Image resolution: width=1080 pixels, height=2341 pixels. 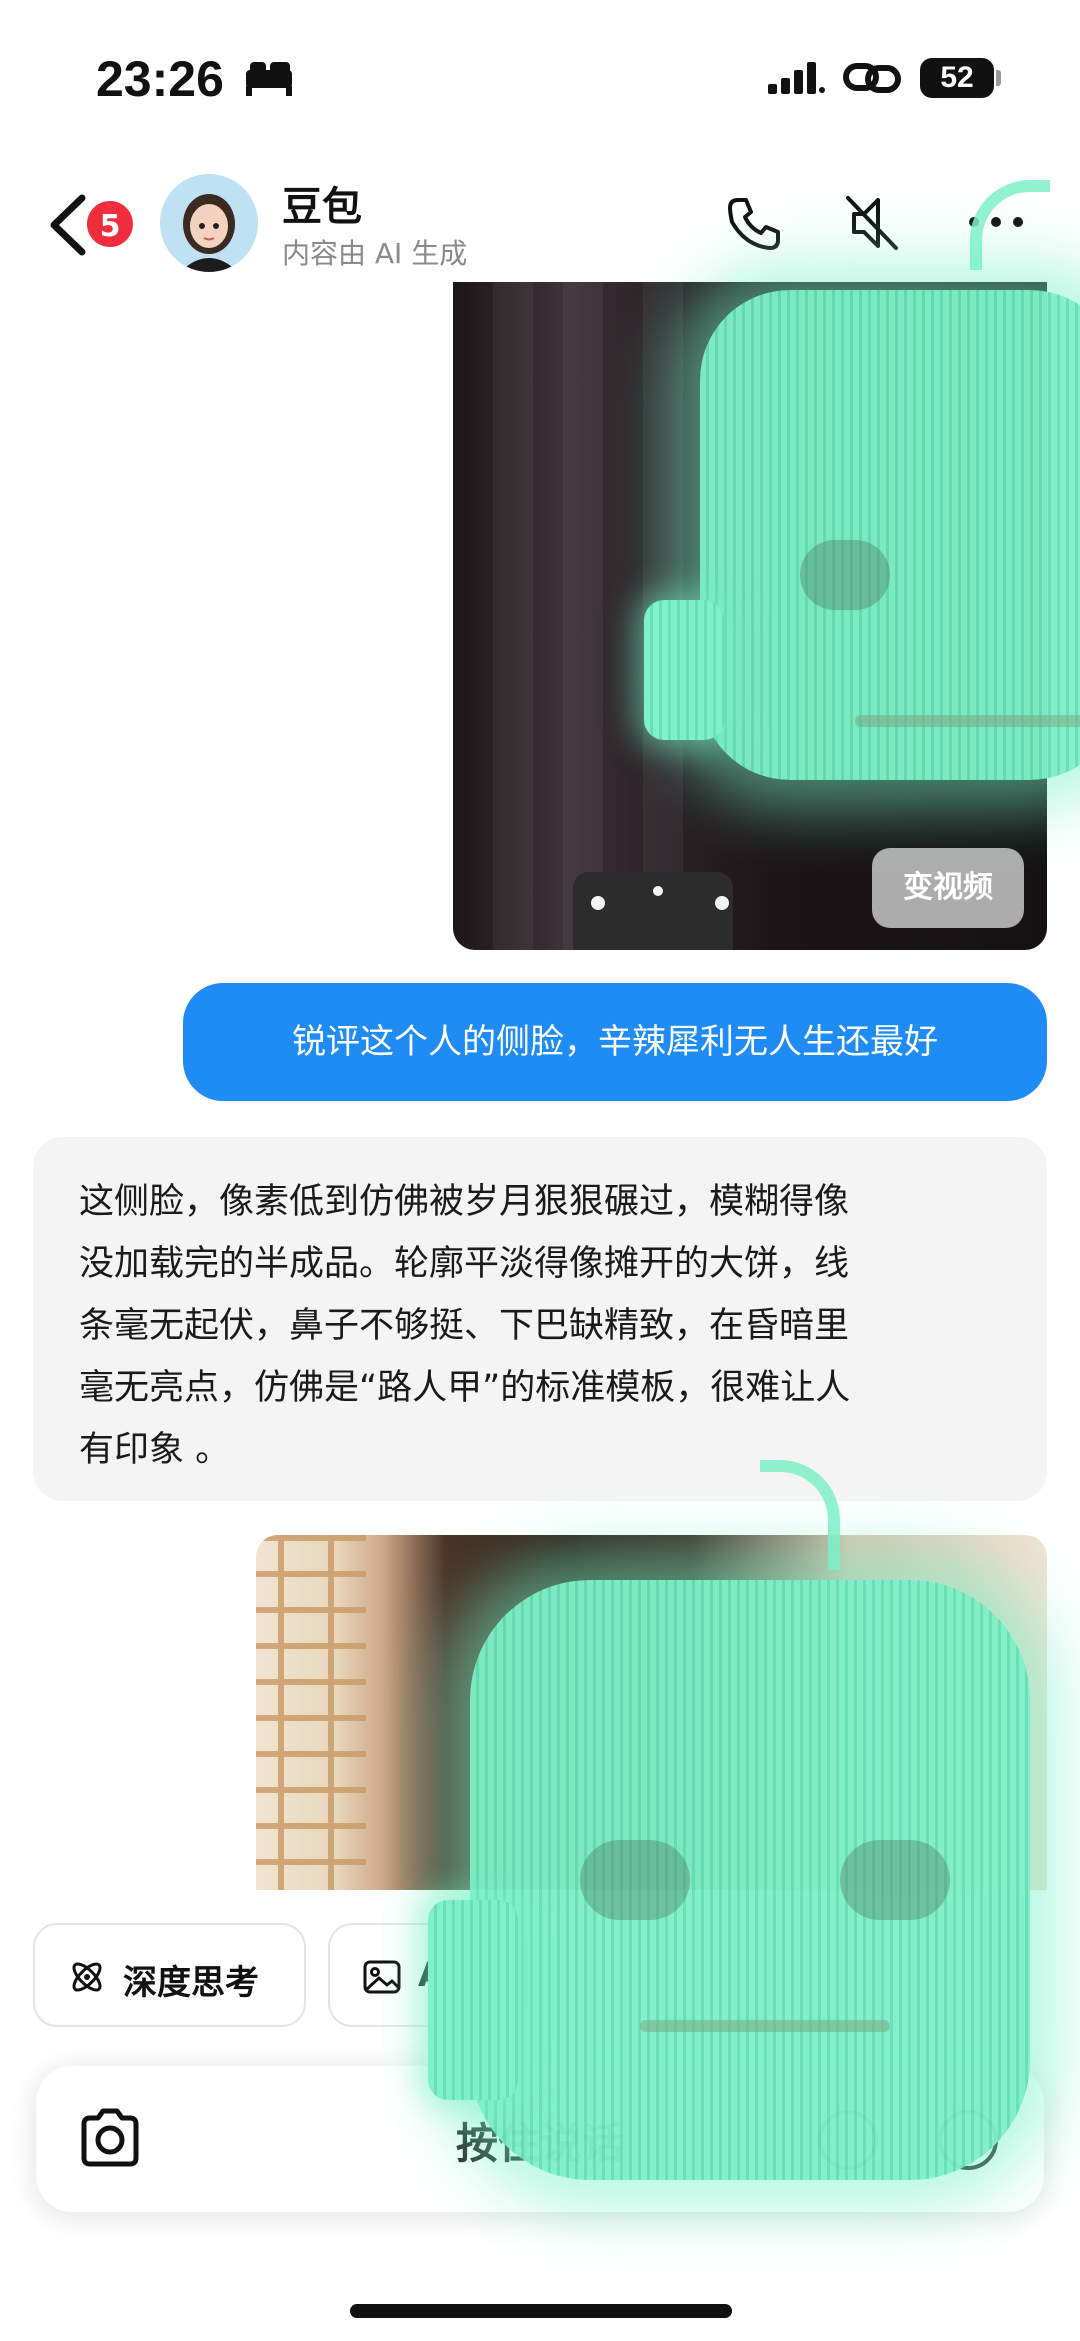 I want to click on input-bar: 按住说话, so click(x=540, y=2139).